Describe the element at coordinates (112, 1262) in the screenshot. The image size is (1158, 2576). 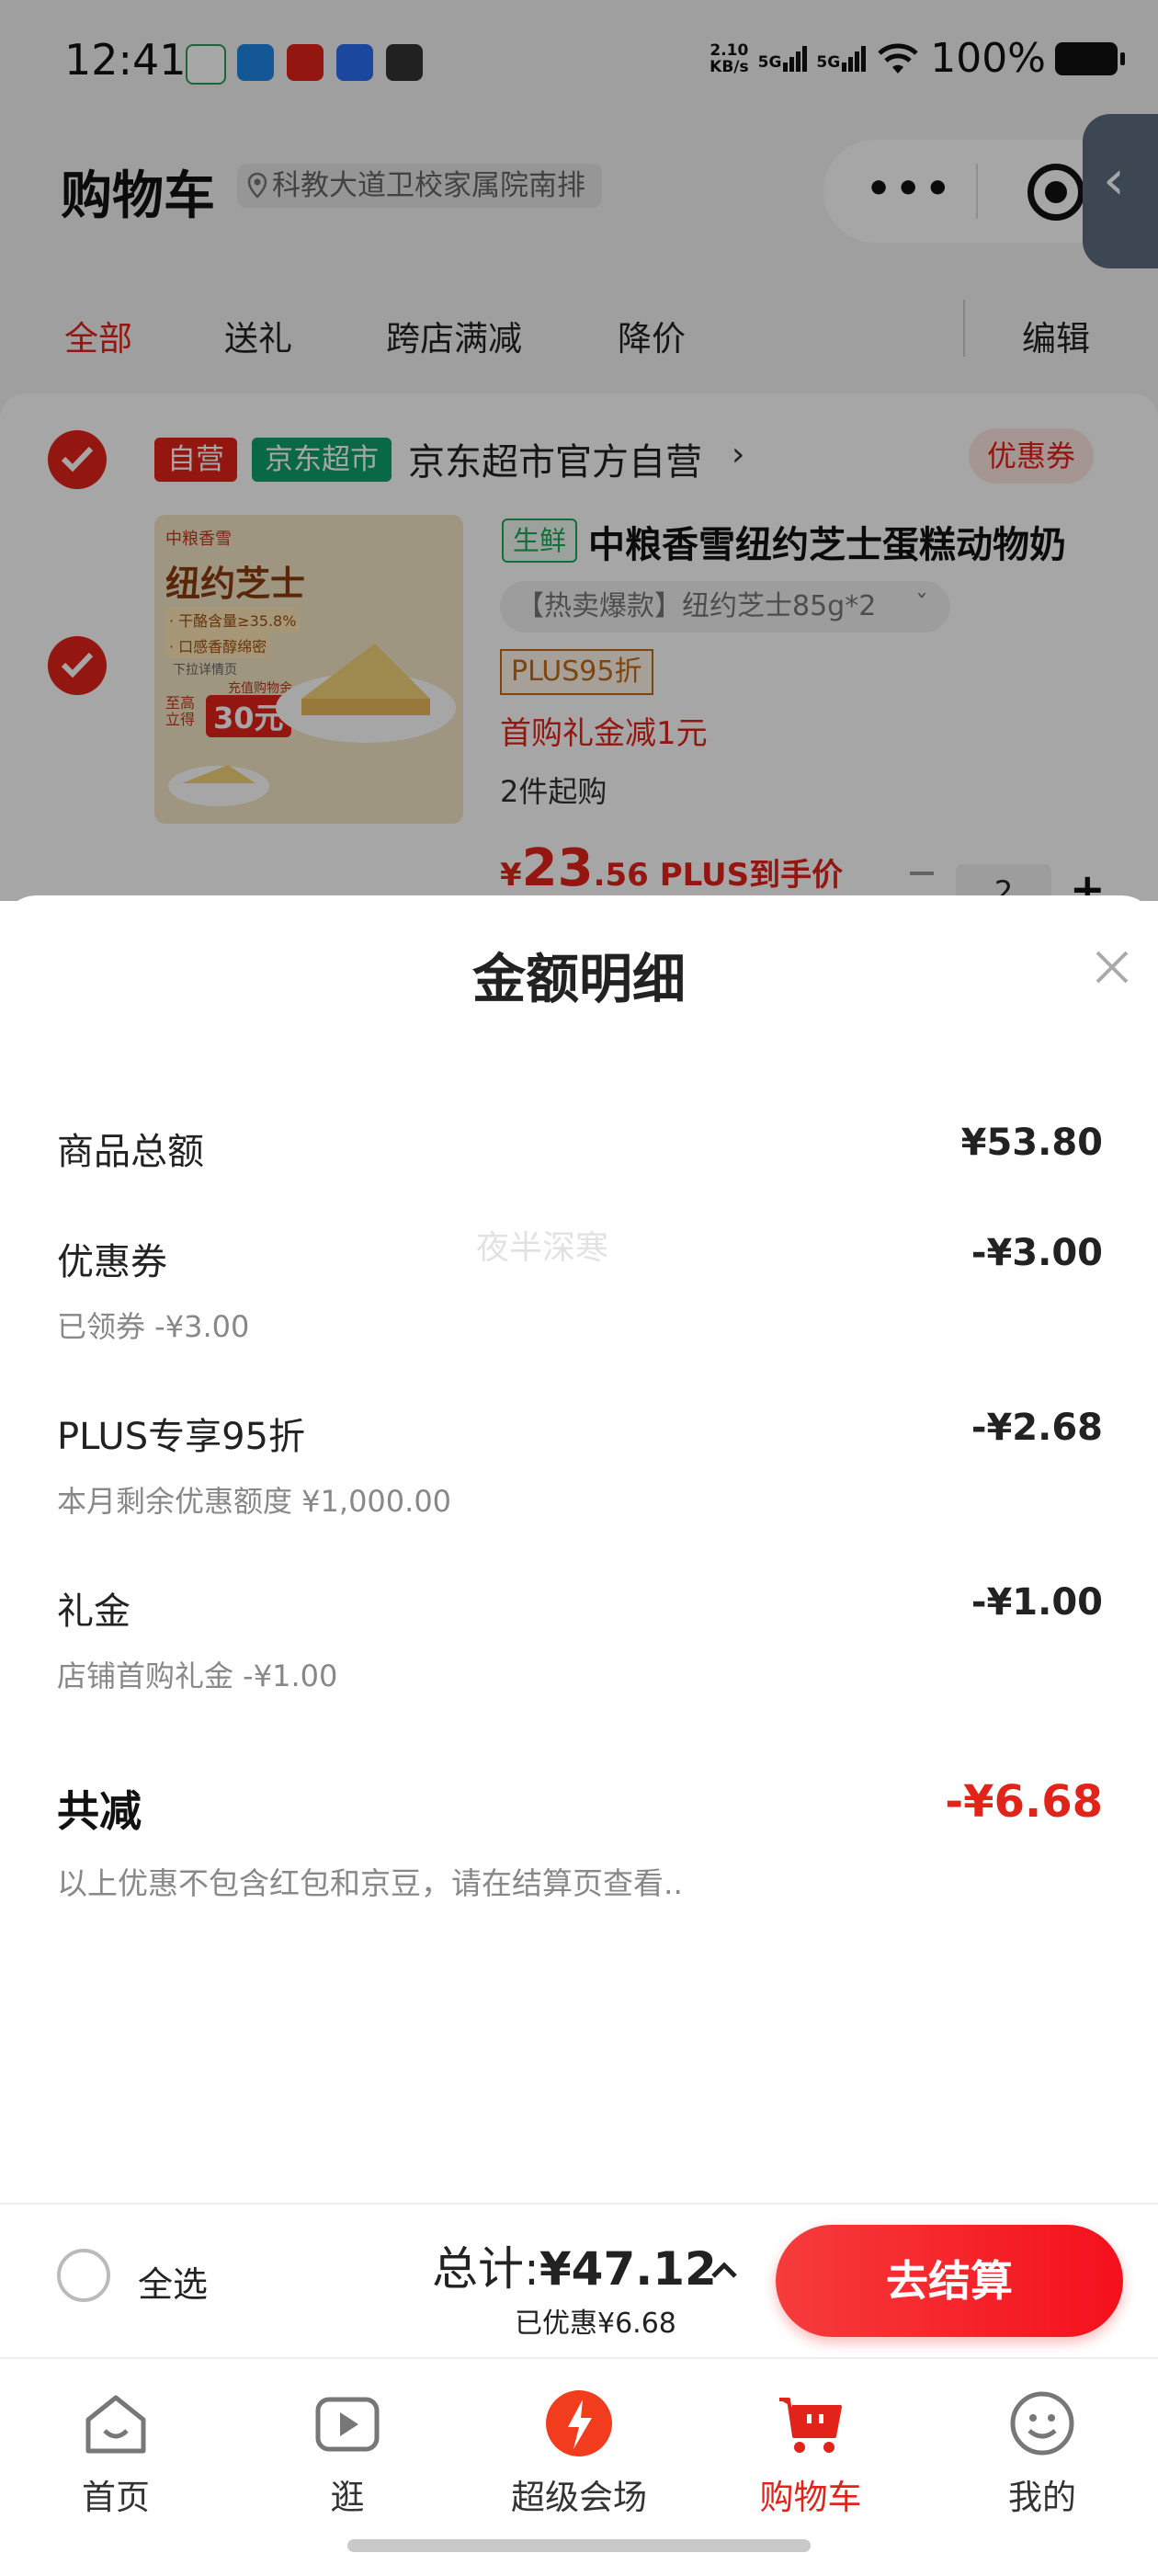
I see `row-coupon-label: 优惠券` at that location.